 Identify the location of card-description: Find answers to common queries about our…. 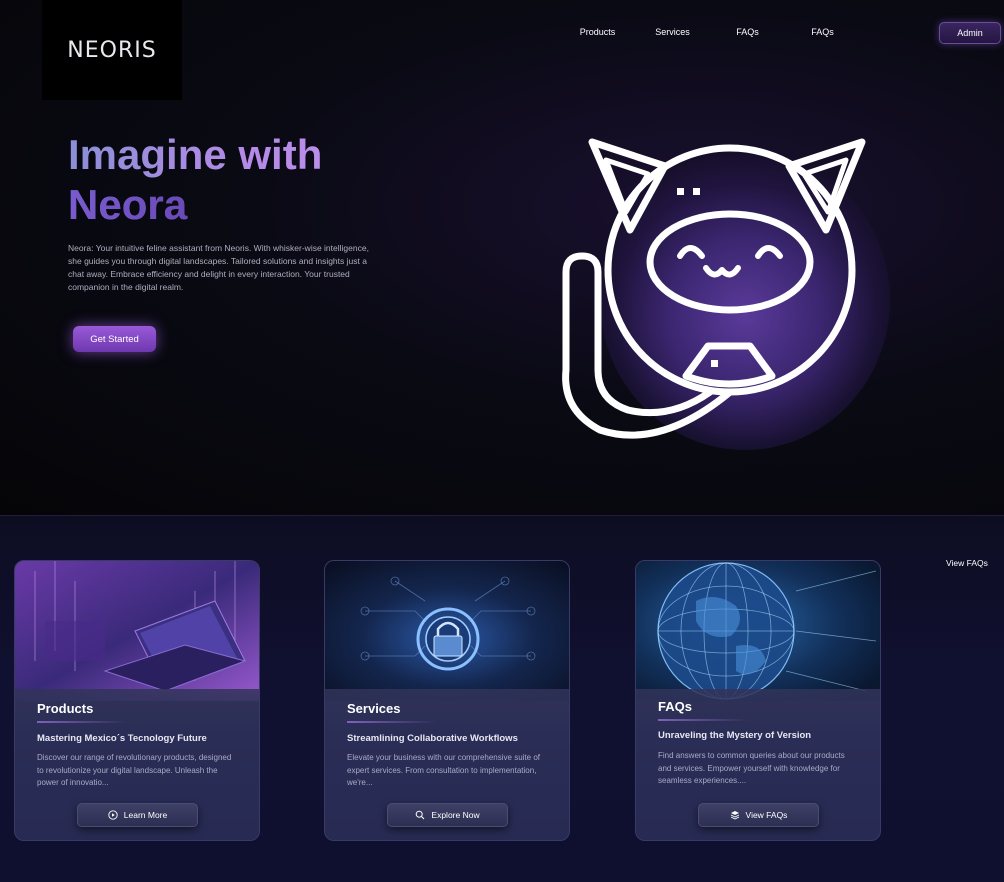
(751, 768).